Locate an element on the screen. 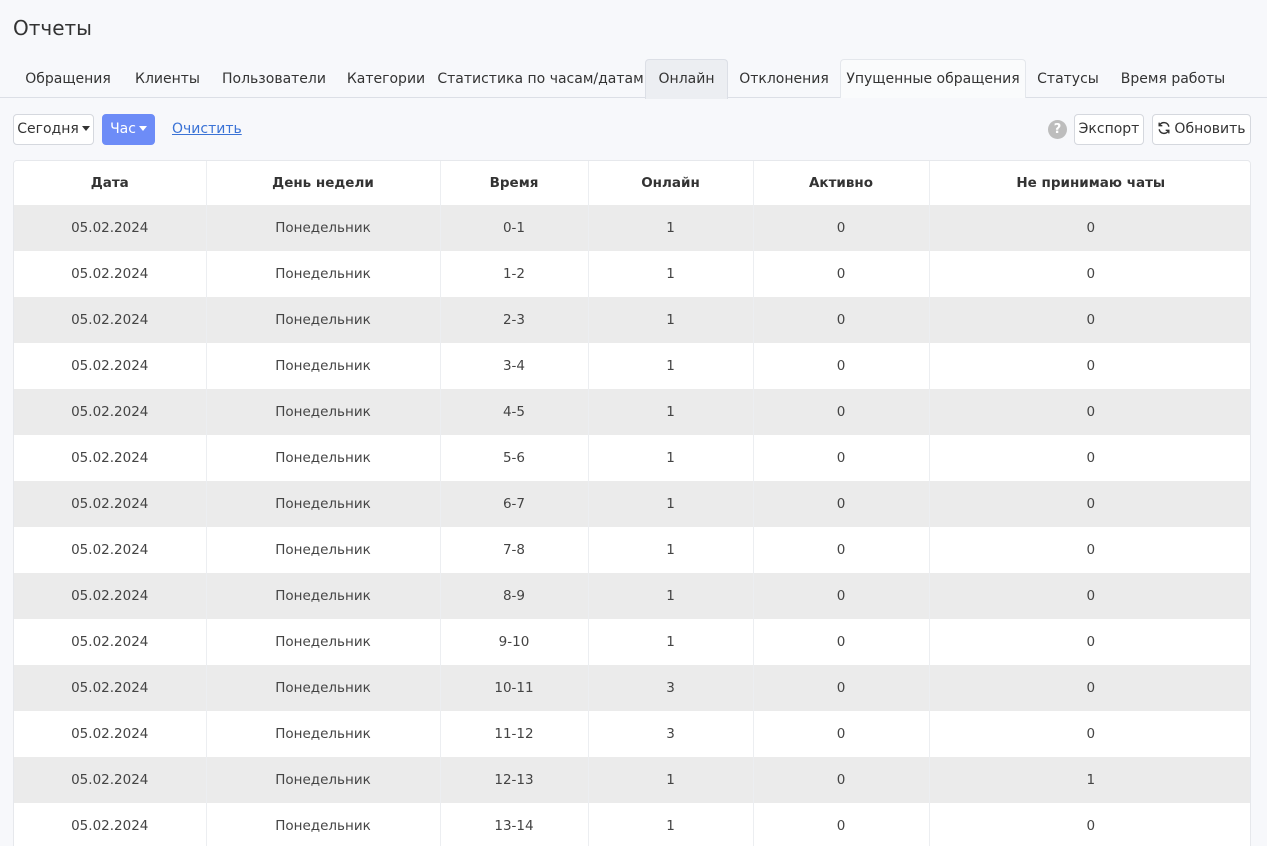  tab-clients: Клиенты is located at coordinates (167, 78).